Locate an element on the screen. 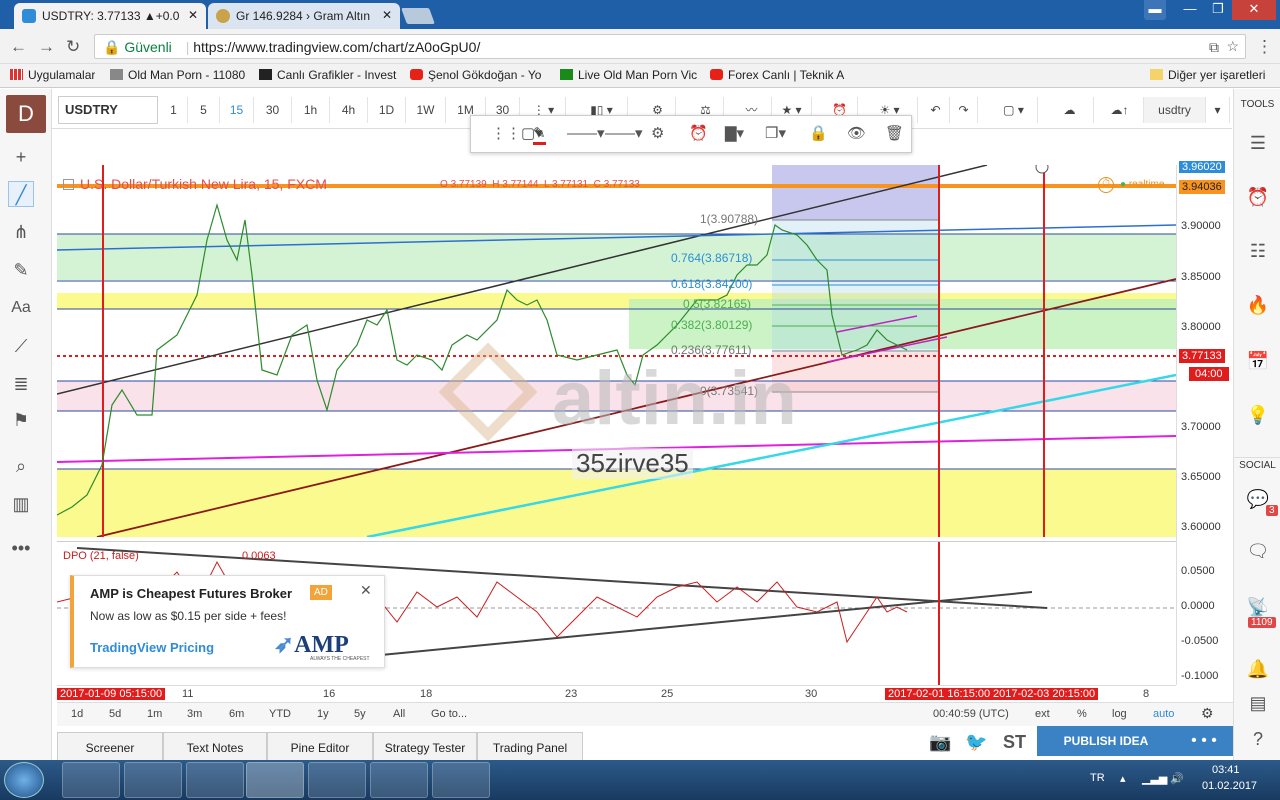  lock-icon: 🔒 is located at coordinates (818, 133).